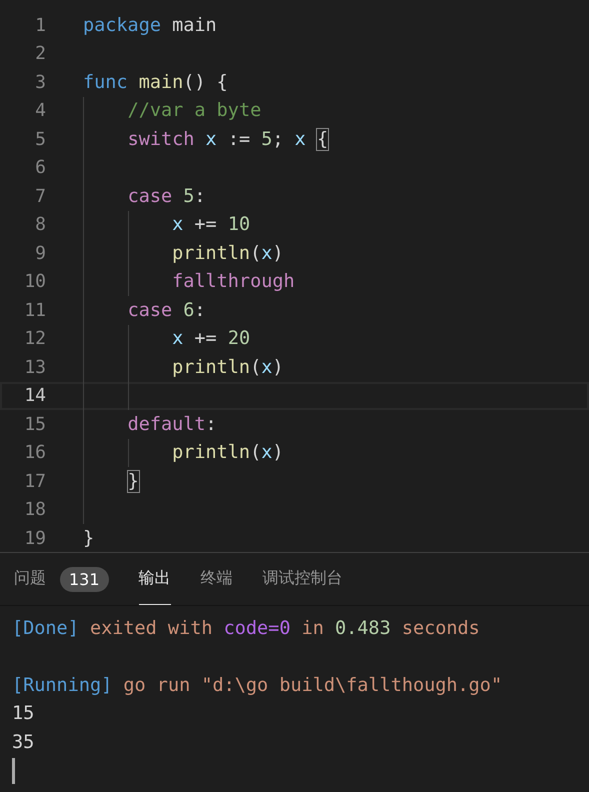  Describe the element at coordinates (150, 25) in the screenshot. I see `code-line: package main` at that location.